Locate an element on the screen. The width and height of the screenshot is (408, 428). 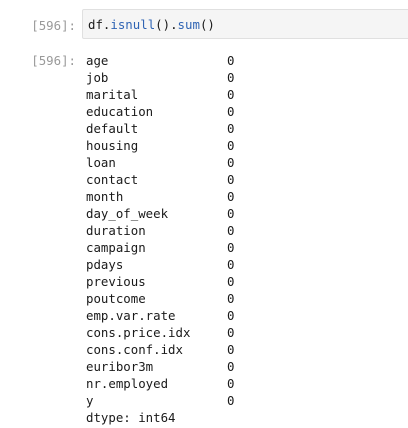
series-index-label: job is located at coordinates (97, 77).